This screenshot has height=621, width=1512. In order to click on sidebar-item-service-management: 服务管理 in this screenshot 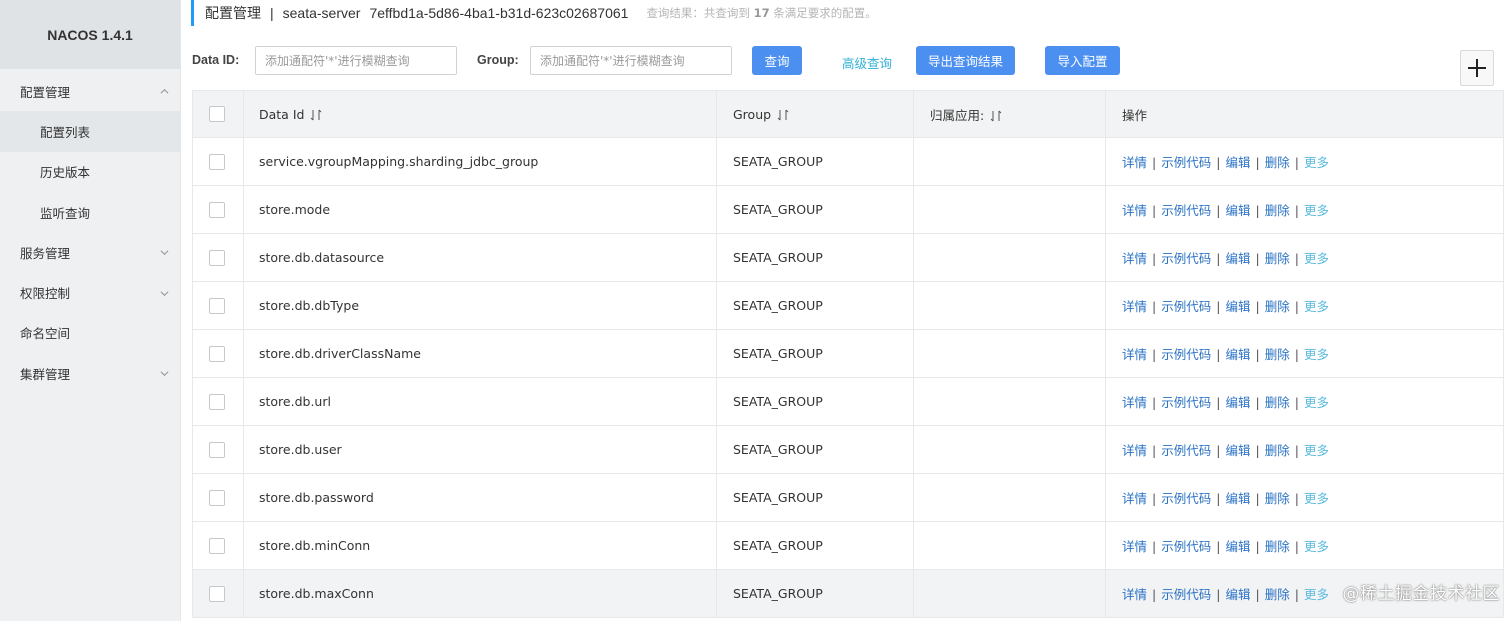, I will do `click(90, 252)`.